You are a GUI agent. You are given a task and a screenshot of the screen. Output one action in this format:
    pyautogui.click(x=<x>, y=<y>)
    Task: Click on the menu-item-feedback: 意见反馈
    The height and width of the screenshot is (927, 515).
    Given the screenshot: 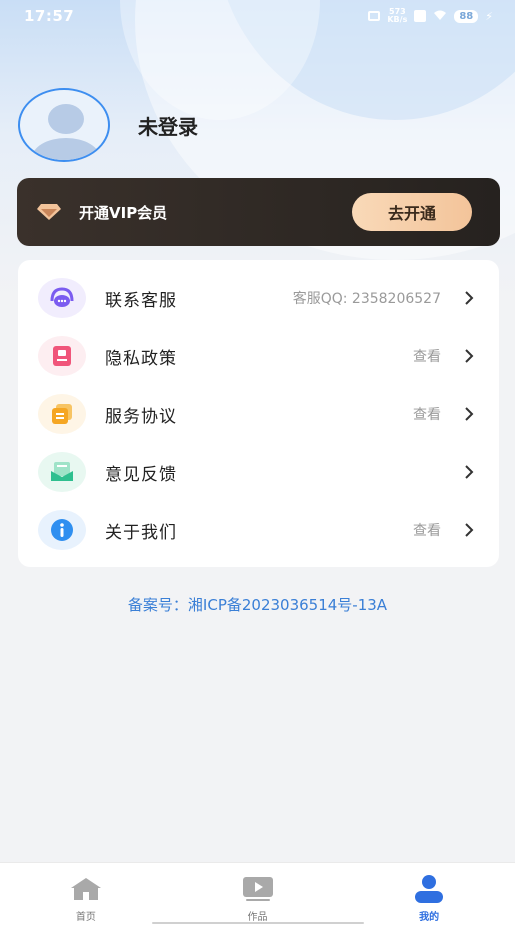 What is the action you would take?
    pyautogui.click(x=258, y=472)
    